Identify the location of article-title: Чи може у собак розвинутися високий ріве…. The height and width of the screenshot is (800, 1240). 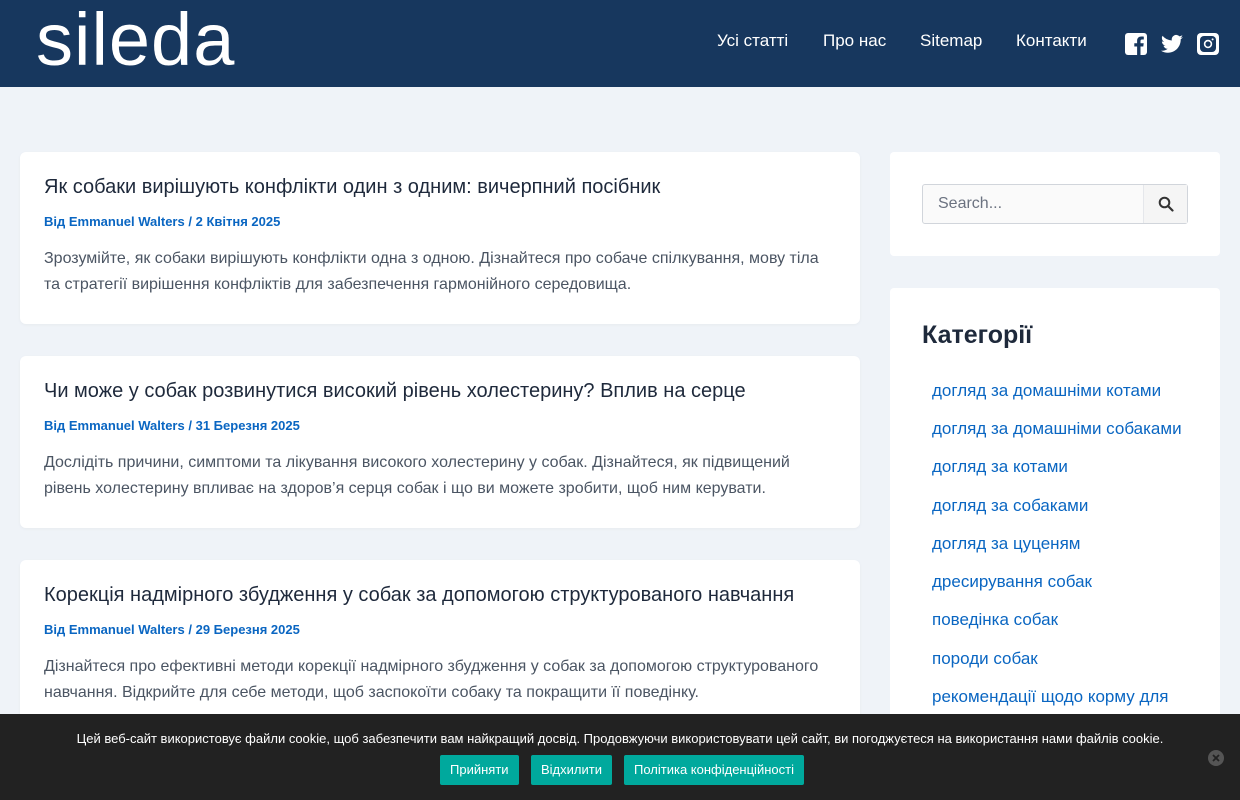
(395, 391).